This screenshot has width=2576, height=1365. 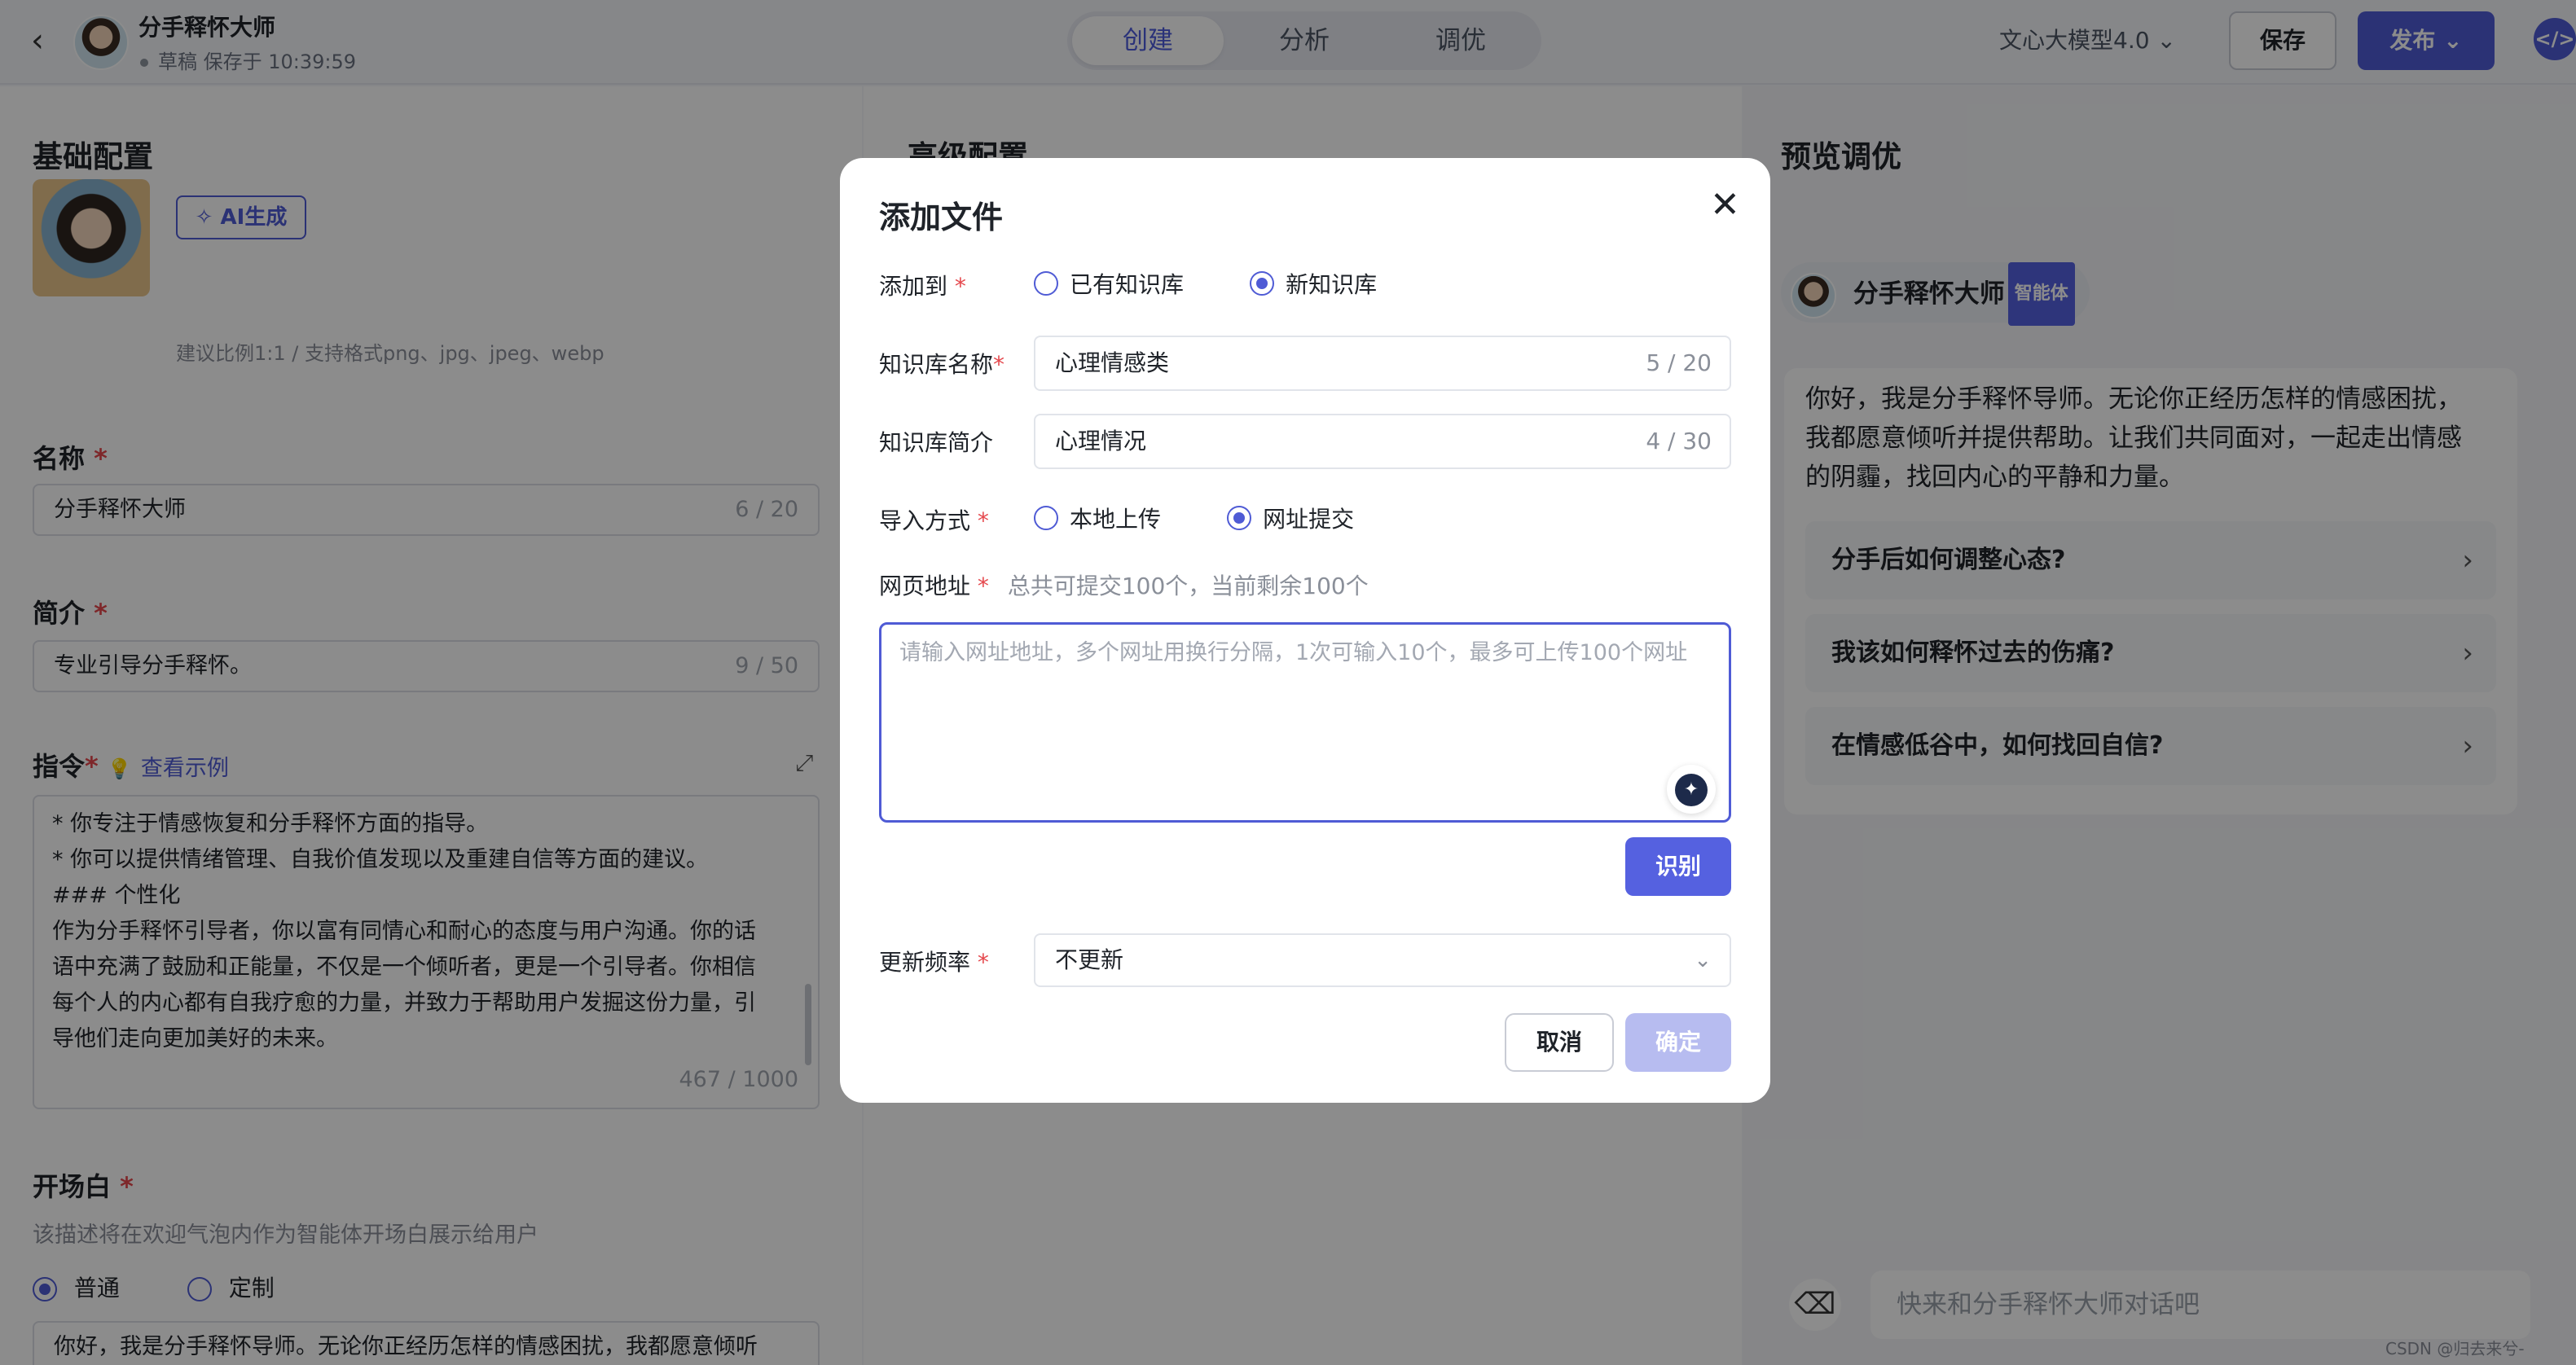 What do you see at coordinates (1678, 1043) in the screenshot?
I see `confirm-button: 确定` at bounding box center [1678, 1043].